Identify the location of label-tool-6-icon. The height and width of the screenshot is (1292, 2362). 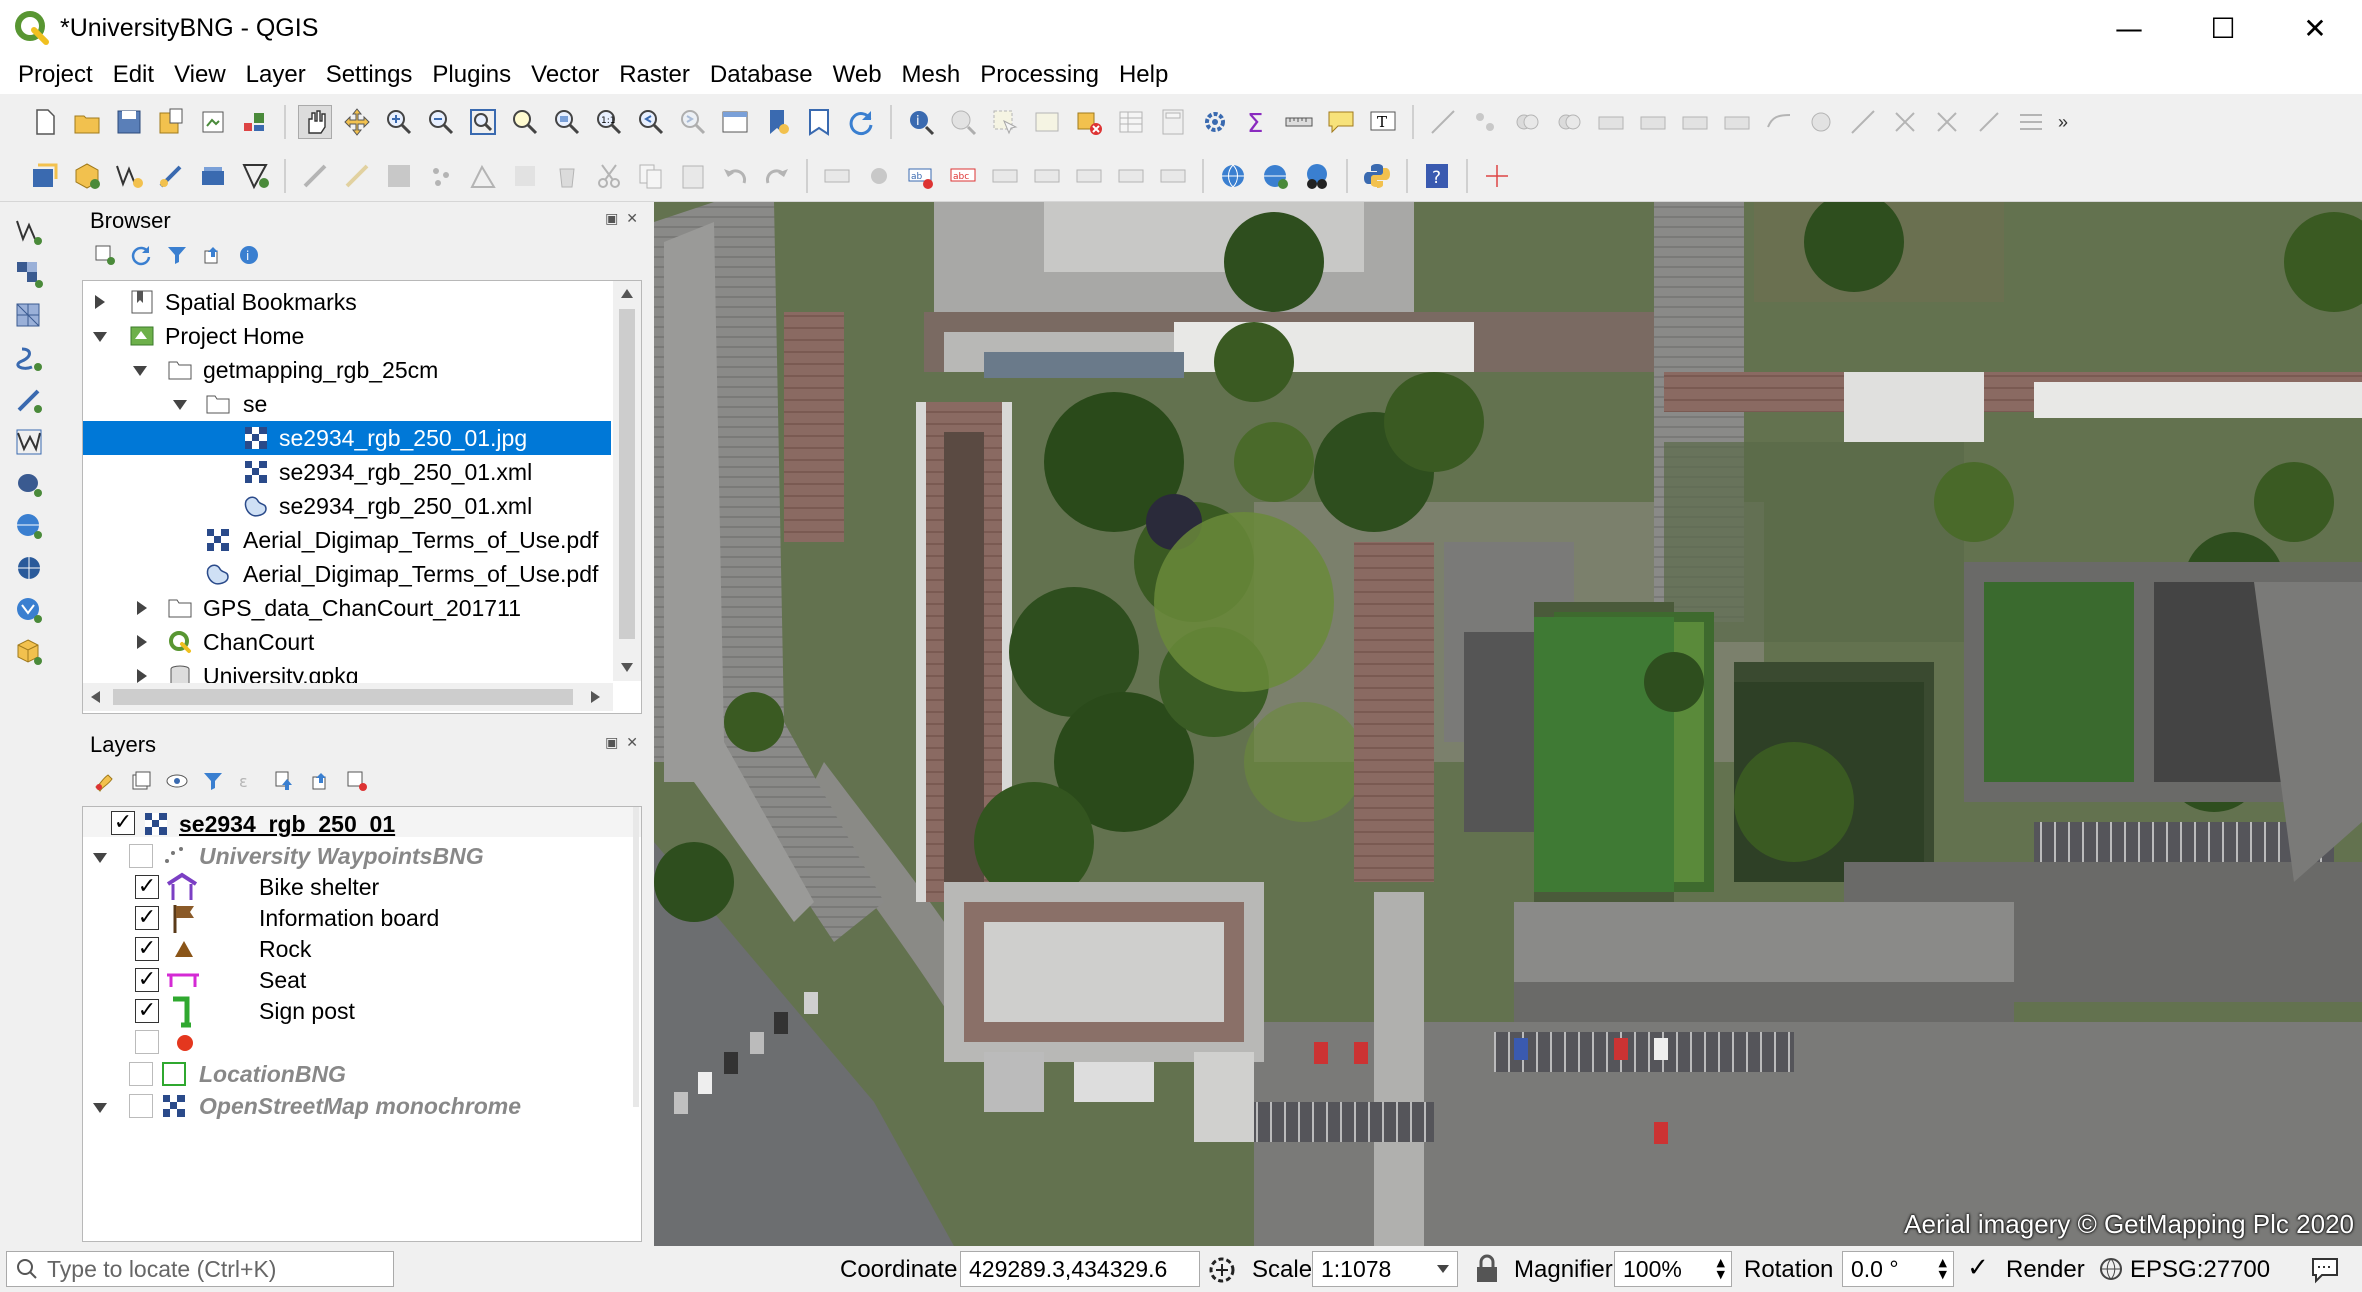
(1131, 176).